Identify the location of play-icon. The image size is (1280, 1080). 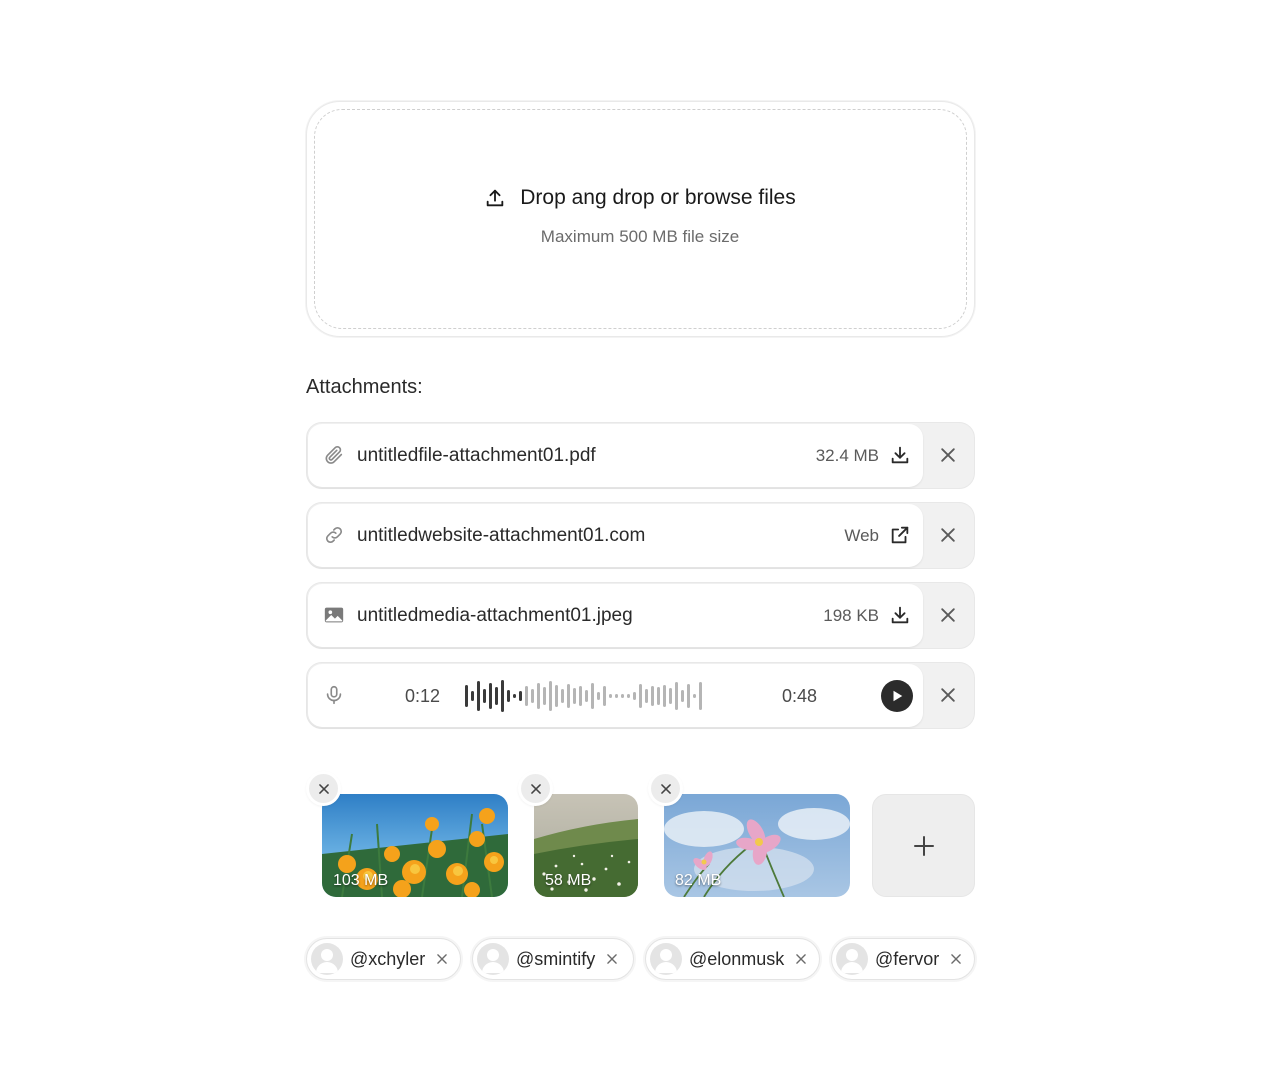
(898, 696).